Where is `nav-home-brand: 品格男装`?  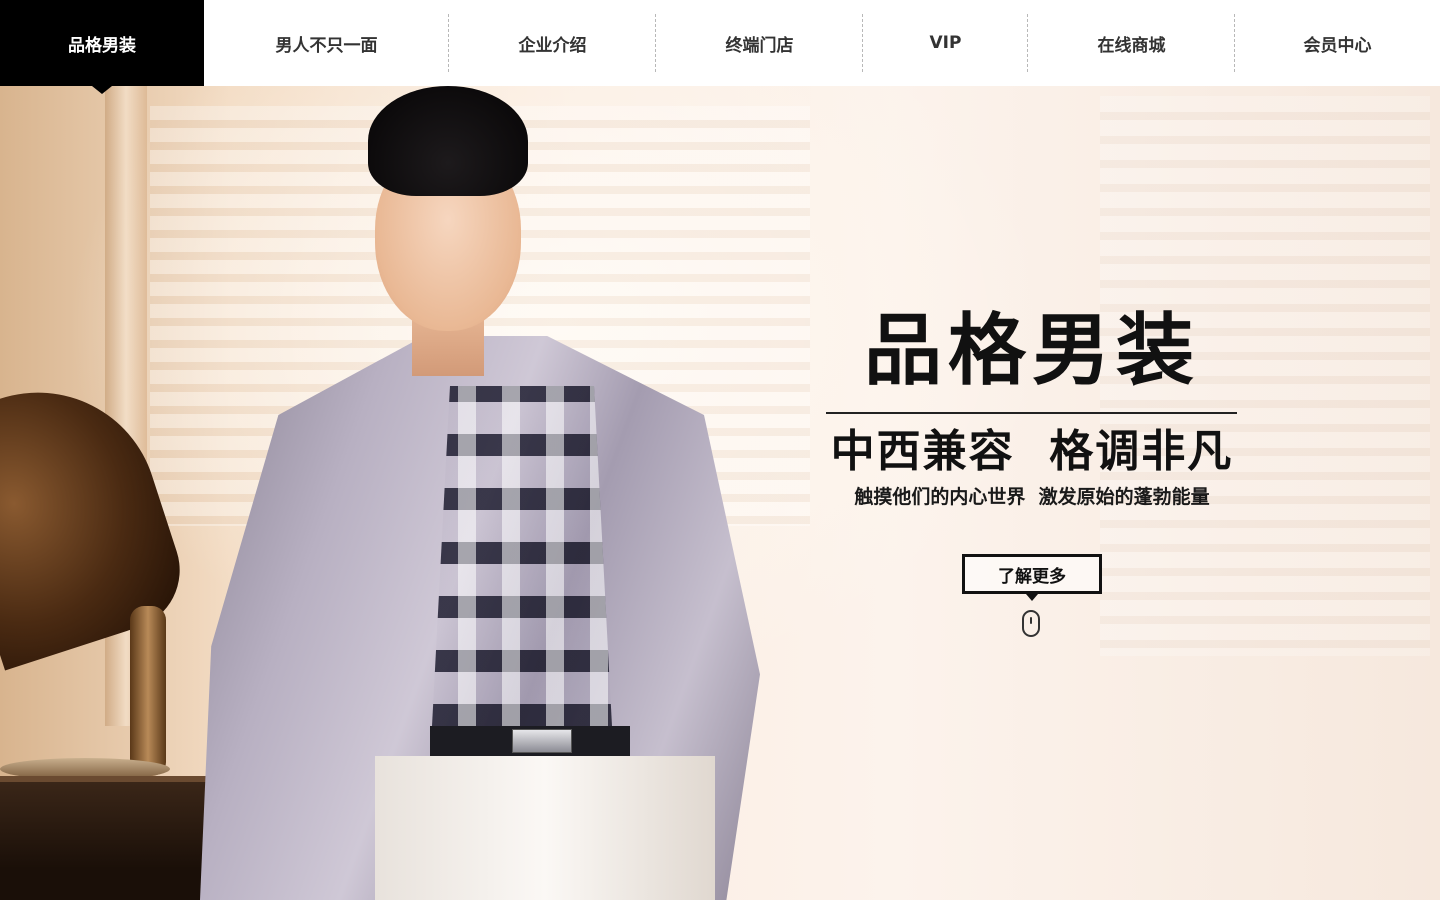 nav-home-brand: 品格男装 is located at coordinates (102, 47).